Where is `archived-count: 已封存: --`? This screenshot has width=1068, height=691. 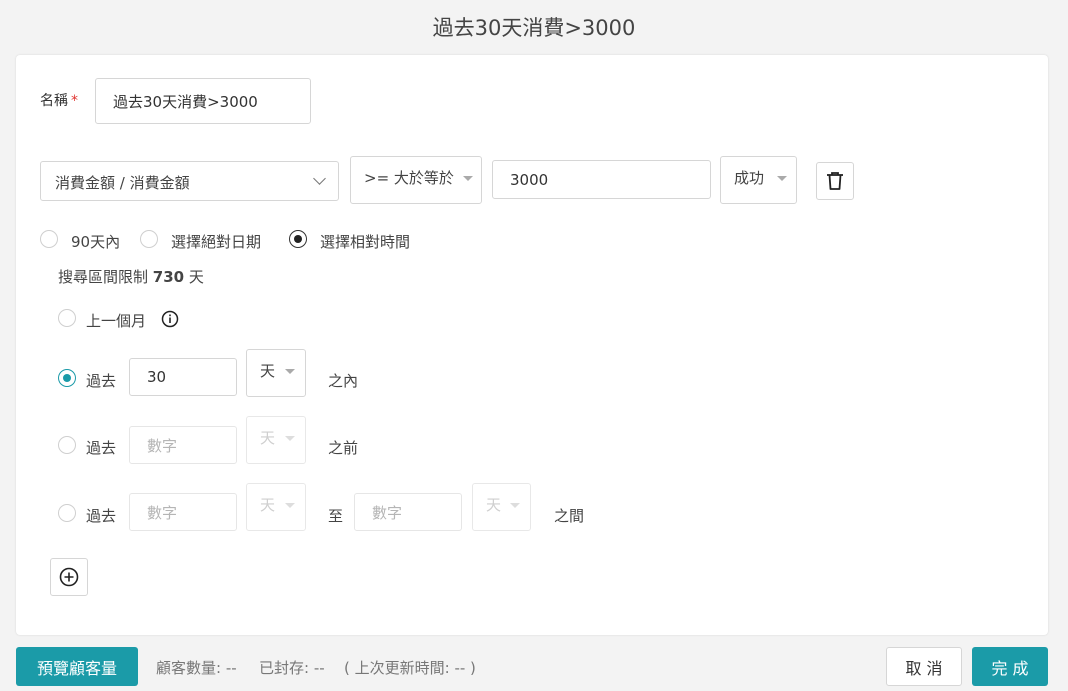
archived-count: 已封存: -- is located at coordinates (292, 668).